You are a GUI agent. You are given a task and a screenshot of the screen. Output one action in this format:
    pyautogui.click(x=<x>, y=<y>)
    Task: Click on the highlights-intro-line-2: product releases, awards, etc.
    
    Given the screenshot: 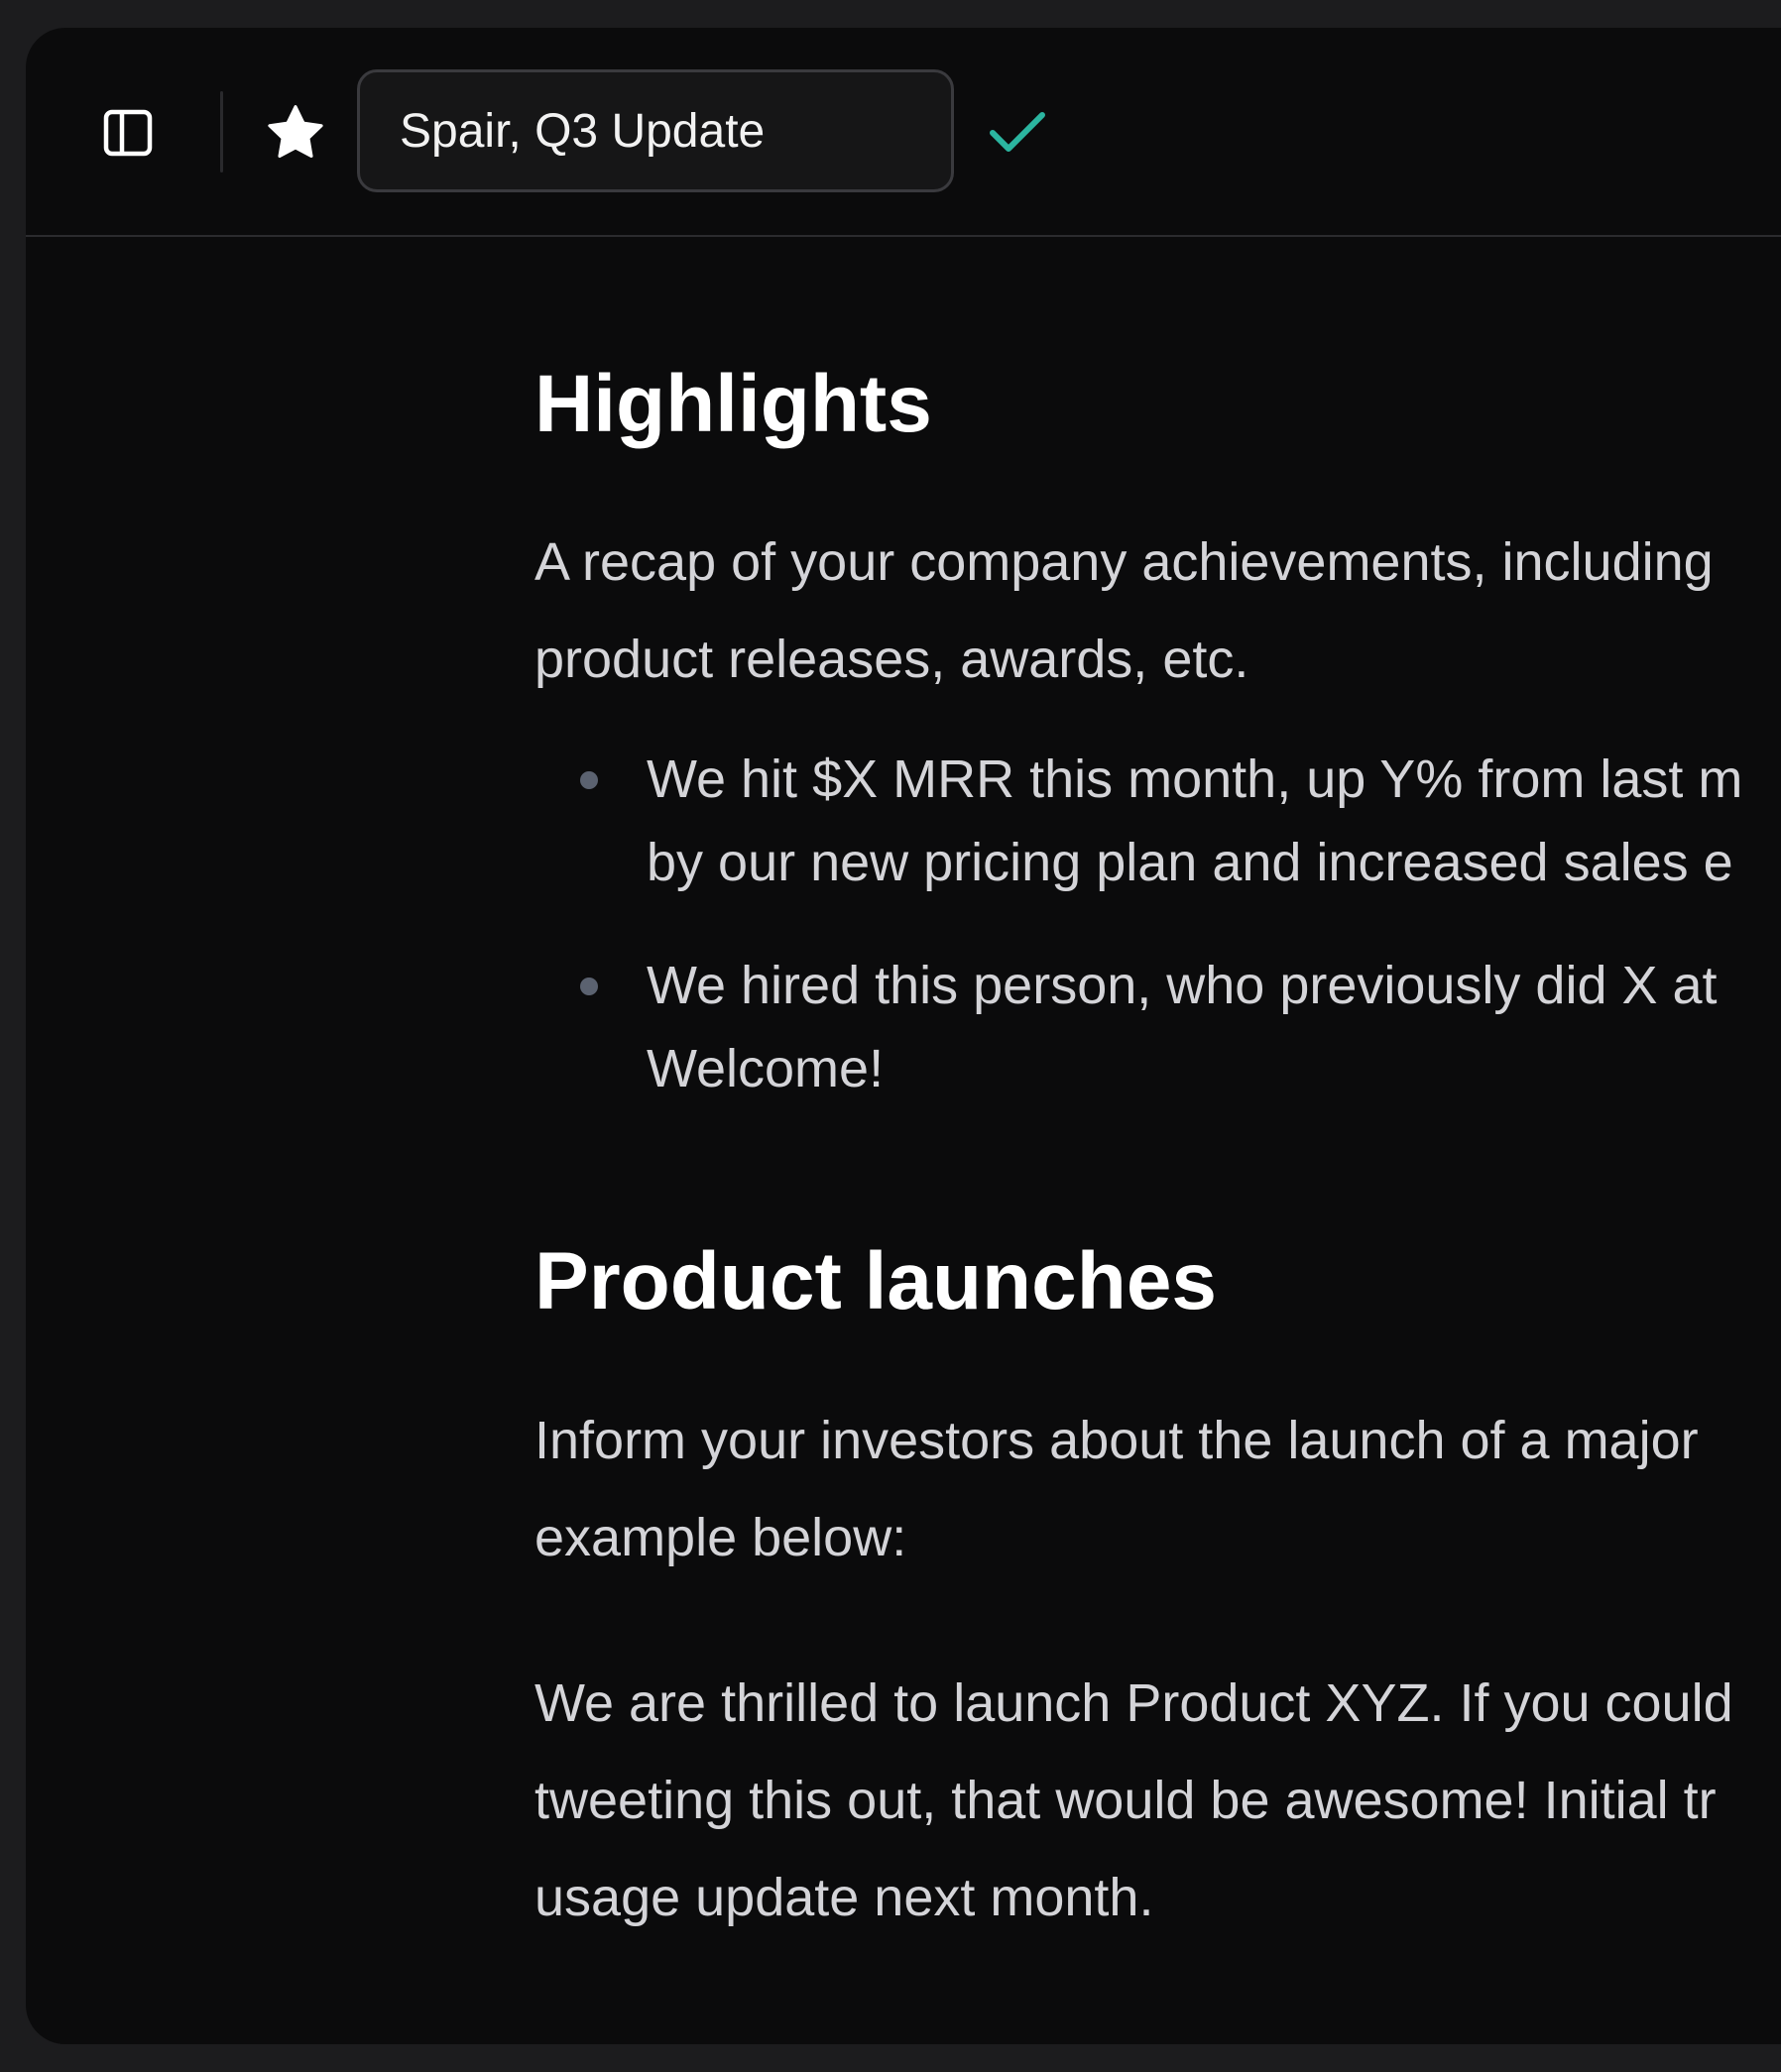 What is the action you would take?
    pyautogui.click(x=892, y=659)
    